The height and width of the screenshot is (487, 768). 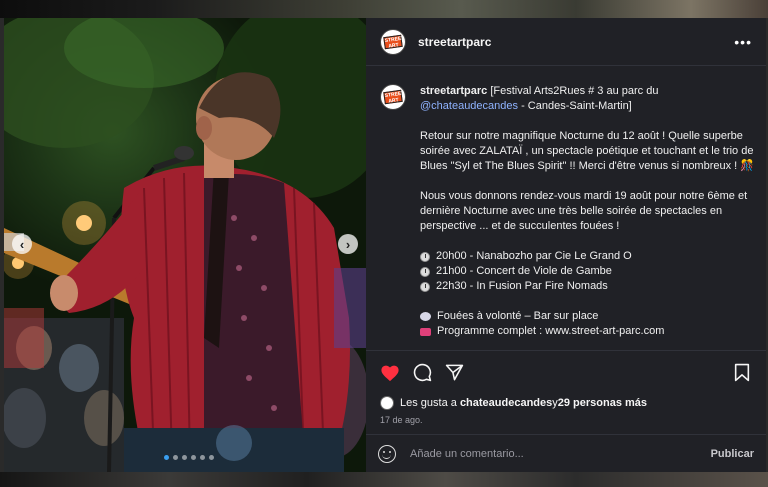 What do you see at coordinates (425, 331) in the screenshot?
I see `ticket-icon` at bounding box center [425, 331].